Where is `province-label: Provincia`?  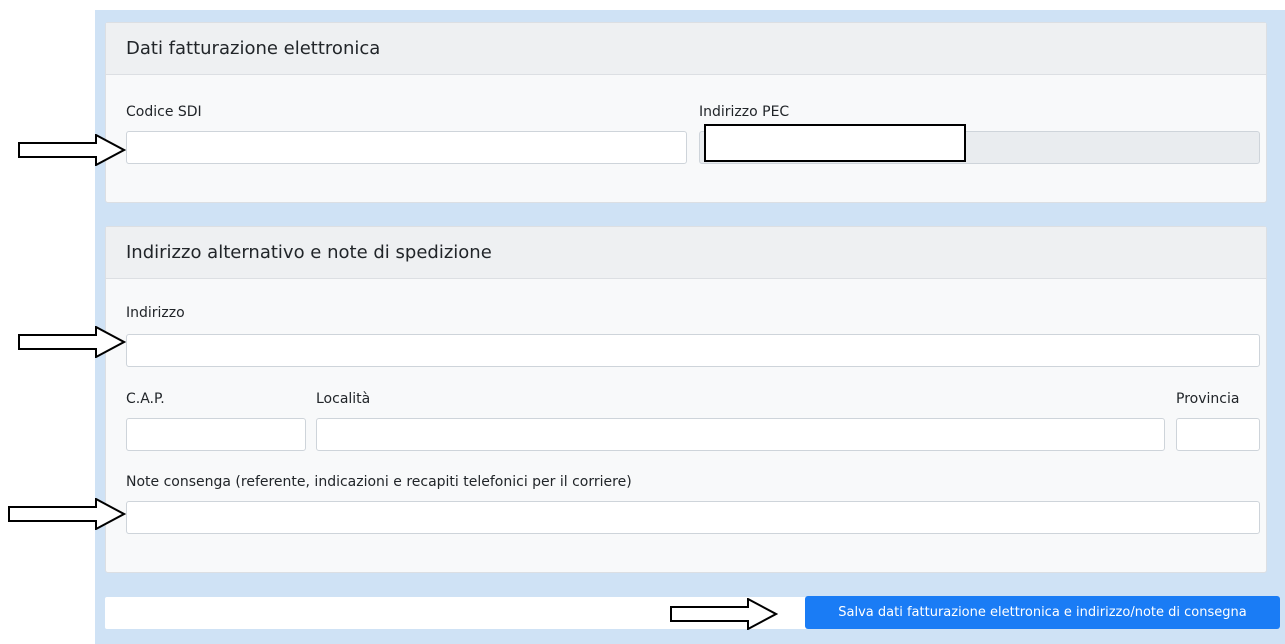 province-label: Provincia is located at coordinates (1208, 399).